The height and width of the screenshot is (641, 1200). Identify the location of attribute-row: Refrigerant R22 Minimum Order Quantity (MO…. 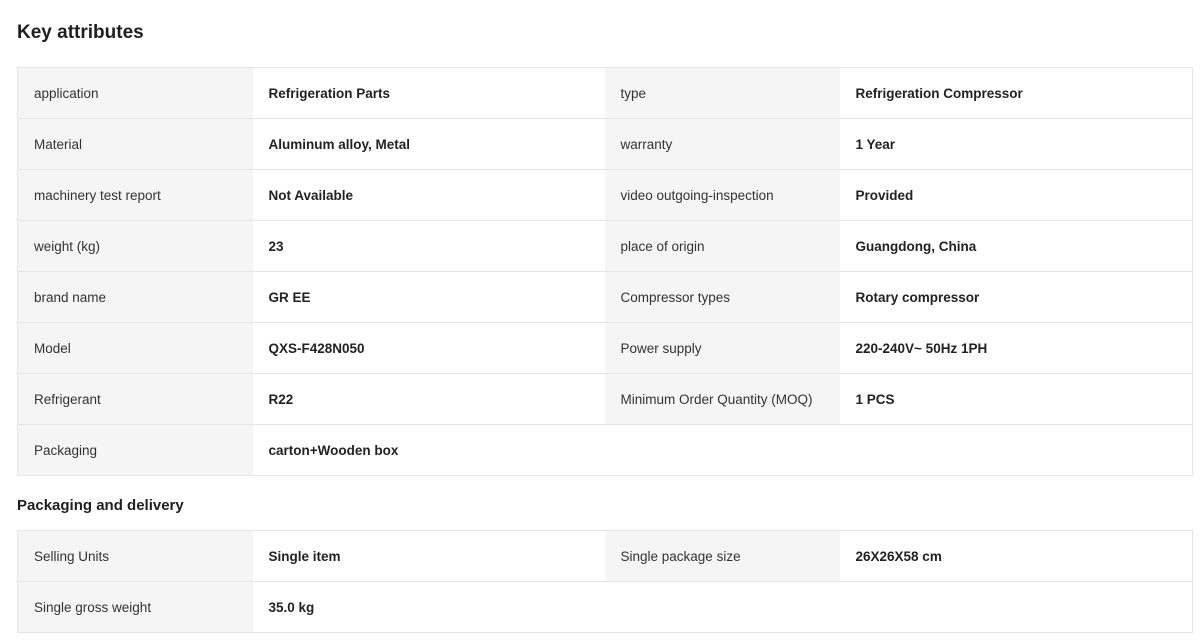
(605, 399).